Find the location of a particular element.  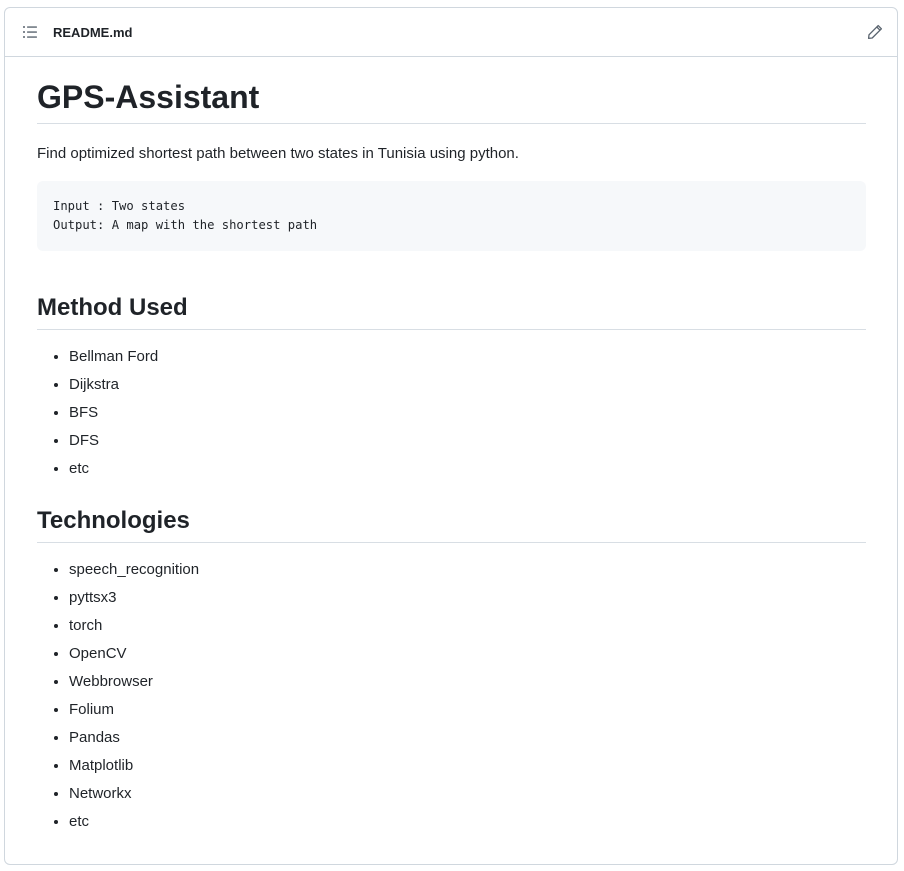

list-item: Networkx is located at coordinates (467, 794).